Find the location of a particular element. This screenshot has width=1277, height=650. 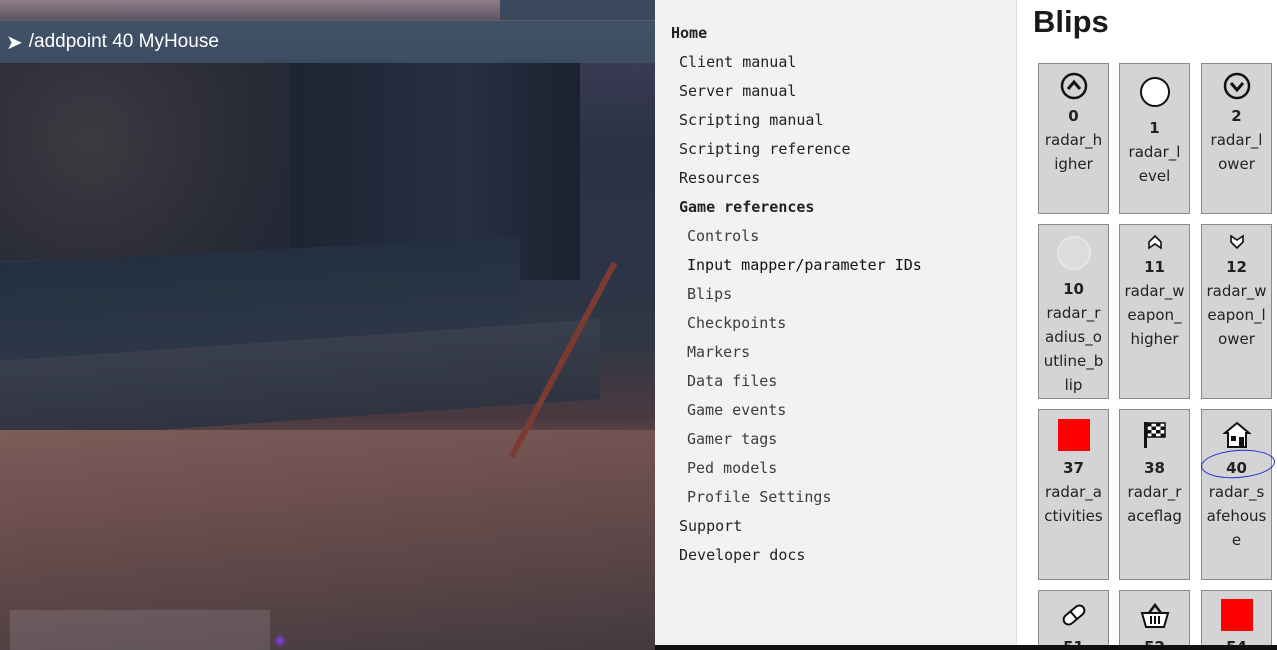

blip-card: 10 radar_radius_outline_blip is located at coordinates (1073, 311).